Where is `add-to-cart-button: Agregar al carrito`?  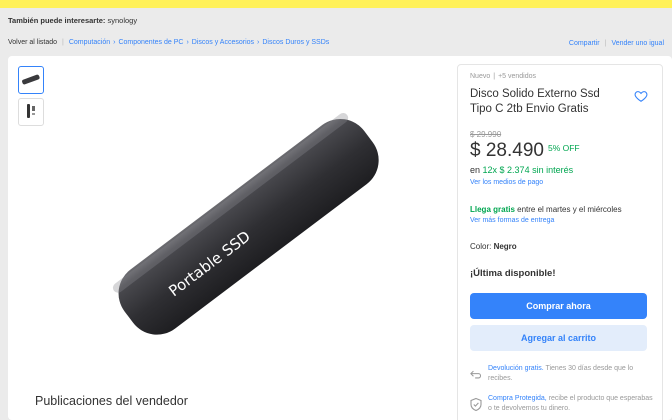 add-to-cart-button: Agregar al carrito is located at coordinates (558, 338).